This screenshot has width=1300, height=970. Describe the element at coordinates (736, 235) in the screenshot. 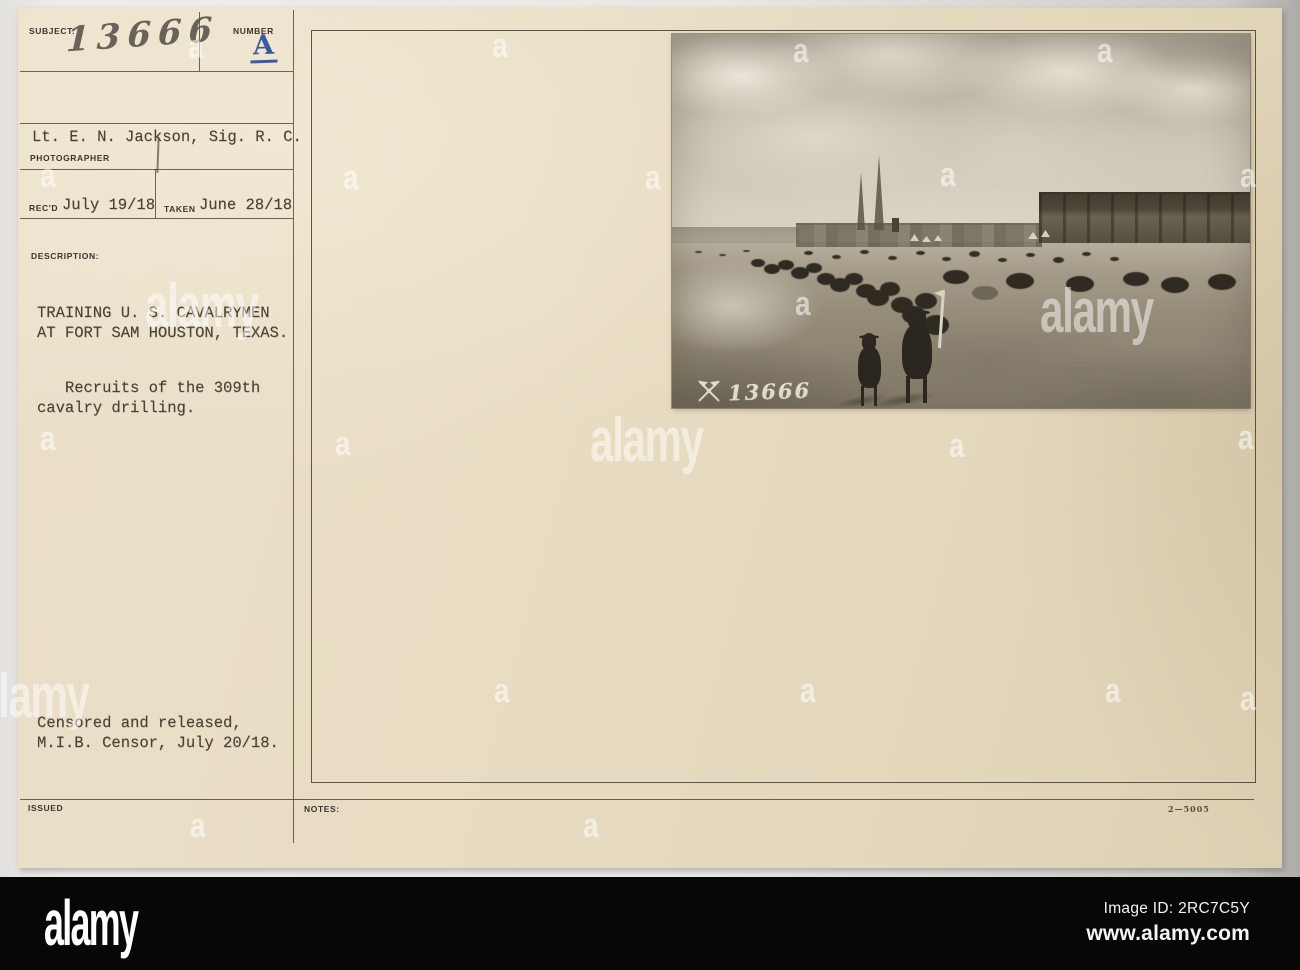

I see `photo-distant-camp` at that location.